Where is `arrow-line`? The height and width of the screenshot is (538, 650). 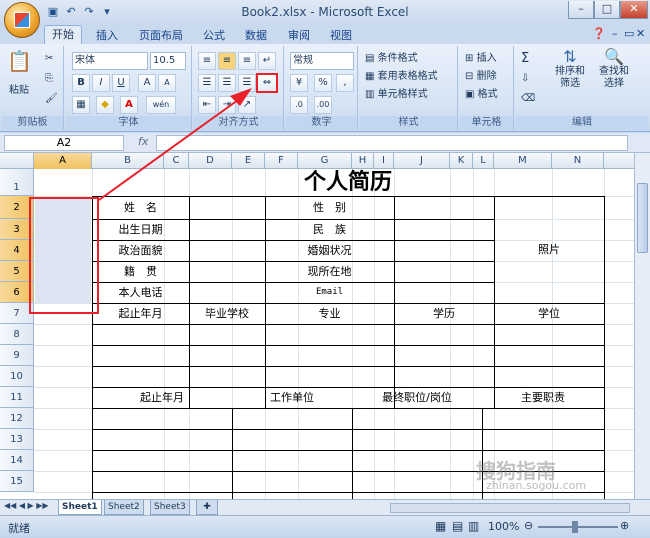 arrow-line is located at coordinates (168, 150).